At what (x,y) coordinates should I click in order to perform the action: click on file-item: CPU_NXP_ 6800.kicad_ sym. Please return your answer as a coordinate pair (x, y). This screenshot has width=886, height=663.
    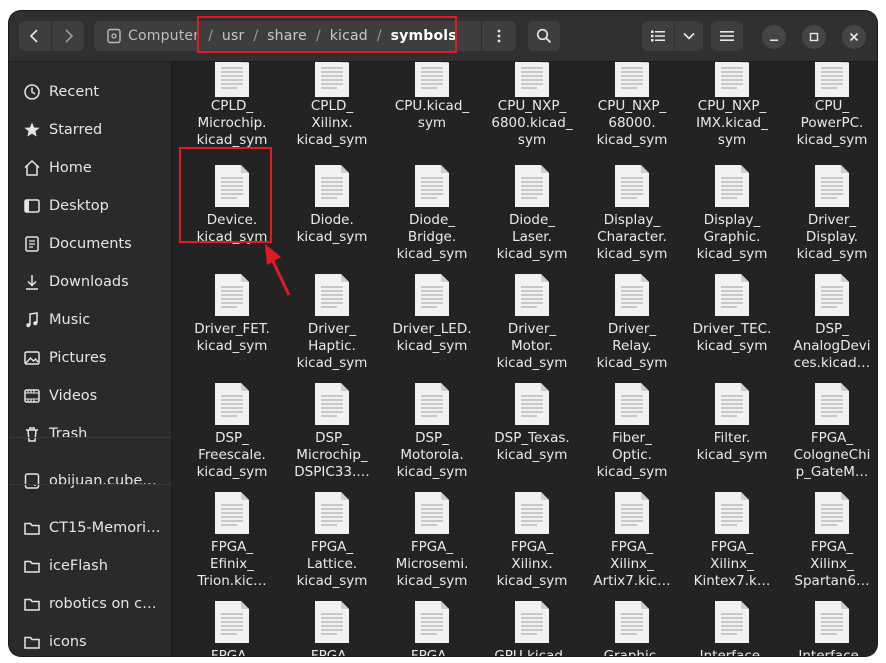
    Looking at the image, I should click on (532, 105).